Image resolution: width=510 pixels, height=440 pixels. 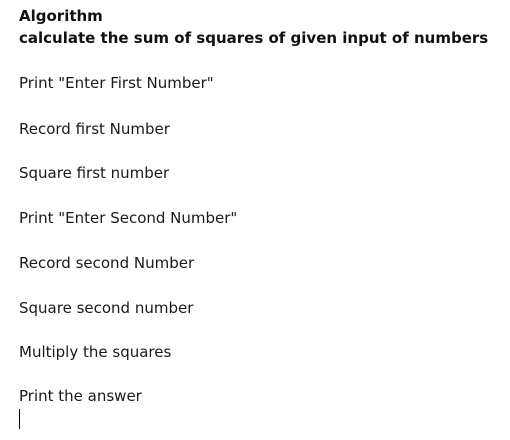 I want to click on text-cursor, so click(x=19, y=419).